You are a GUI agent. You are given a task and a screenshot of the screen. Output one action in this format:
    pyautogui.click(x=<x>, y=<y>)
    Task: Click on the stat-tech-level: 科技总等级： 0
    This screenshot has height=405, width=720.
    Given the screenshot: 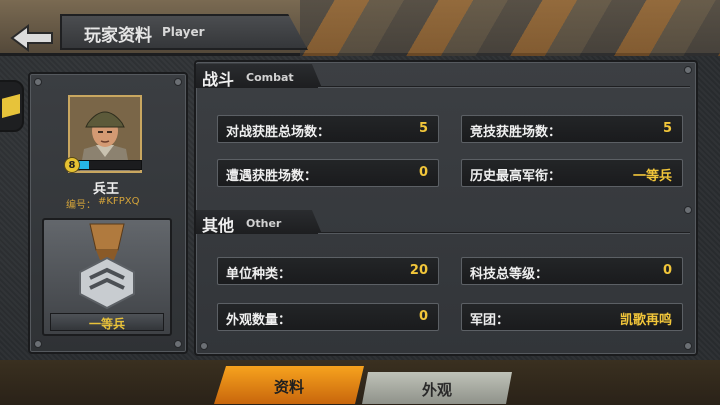 What is the action you would take?
    pyautogui.click(x=572, y=271)
    